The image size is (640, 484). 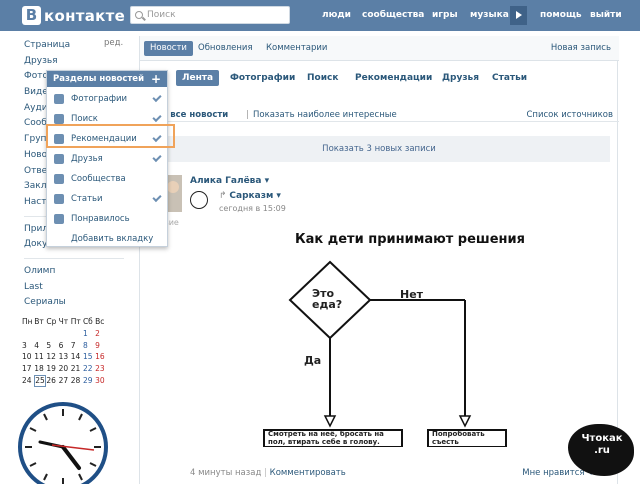 I want to click on dropdown-item-photos: Фотографии, so click(x=107, y=99).